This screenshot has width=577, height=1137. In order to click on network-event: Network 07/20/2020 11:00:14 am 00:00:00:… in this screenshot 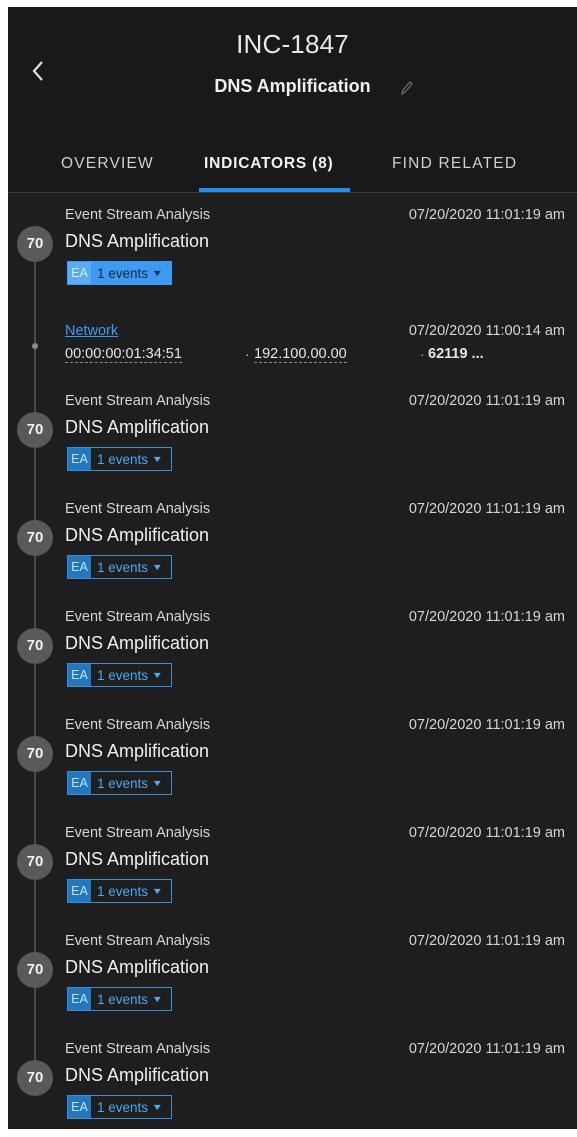, I will do `click(292, 341)`.